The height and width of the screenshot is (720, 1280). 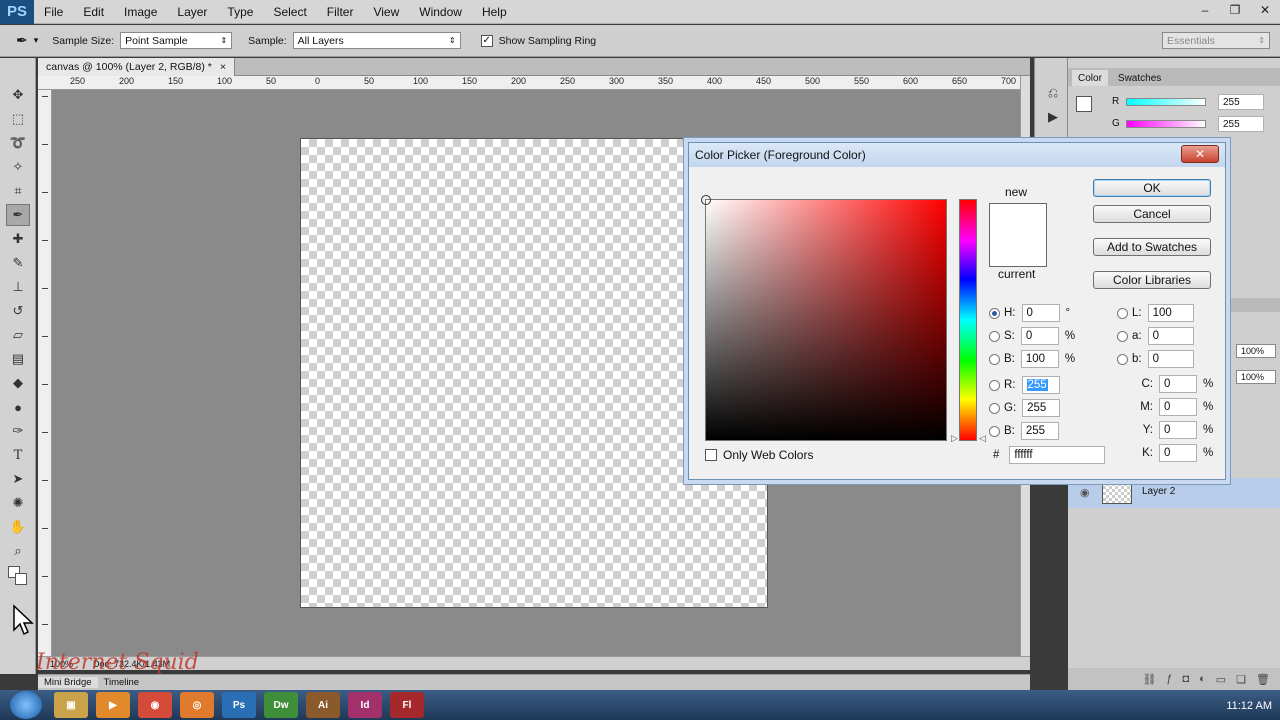 What do you see at coordinates (1053, 117) in the screenshot?
I see `actions-panel-icon: ▶` at bounding box center [1053, 117].